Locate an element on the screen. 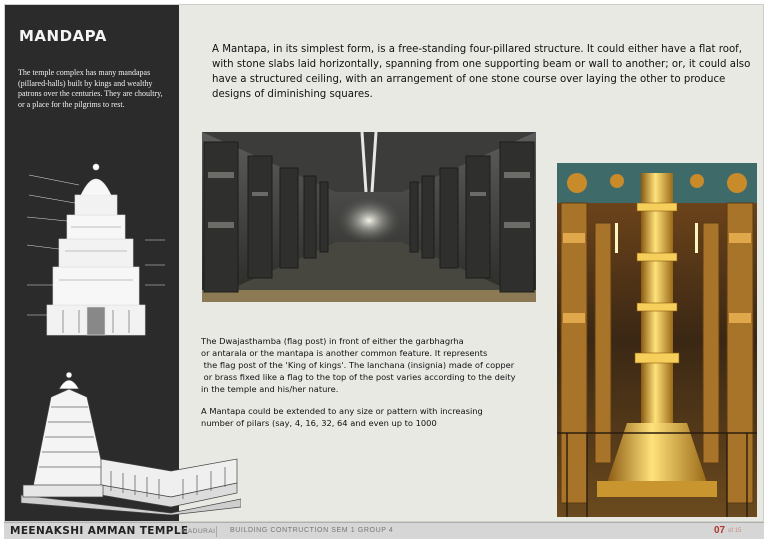 The height and width of the screenshot is (543, 768). section-title: MANDAPA is located at coordinates (63, 36).